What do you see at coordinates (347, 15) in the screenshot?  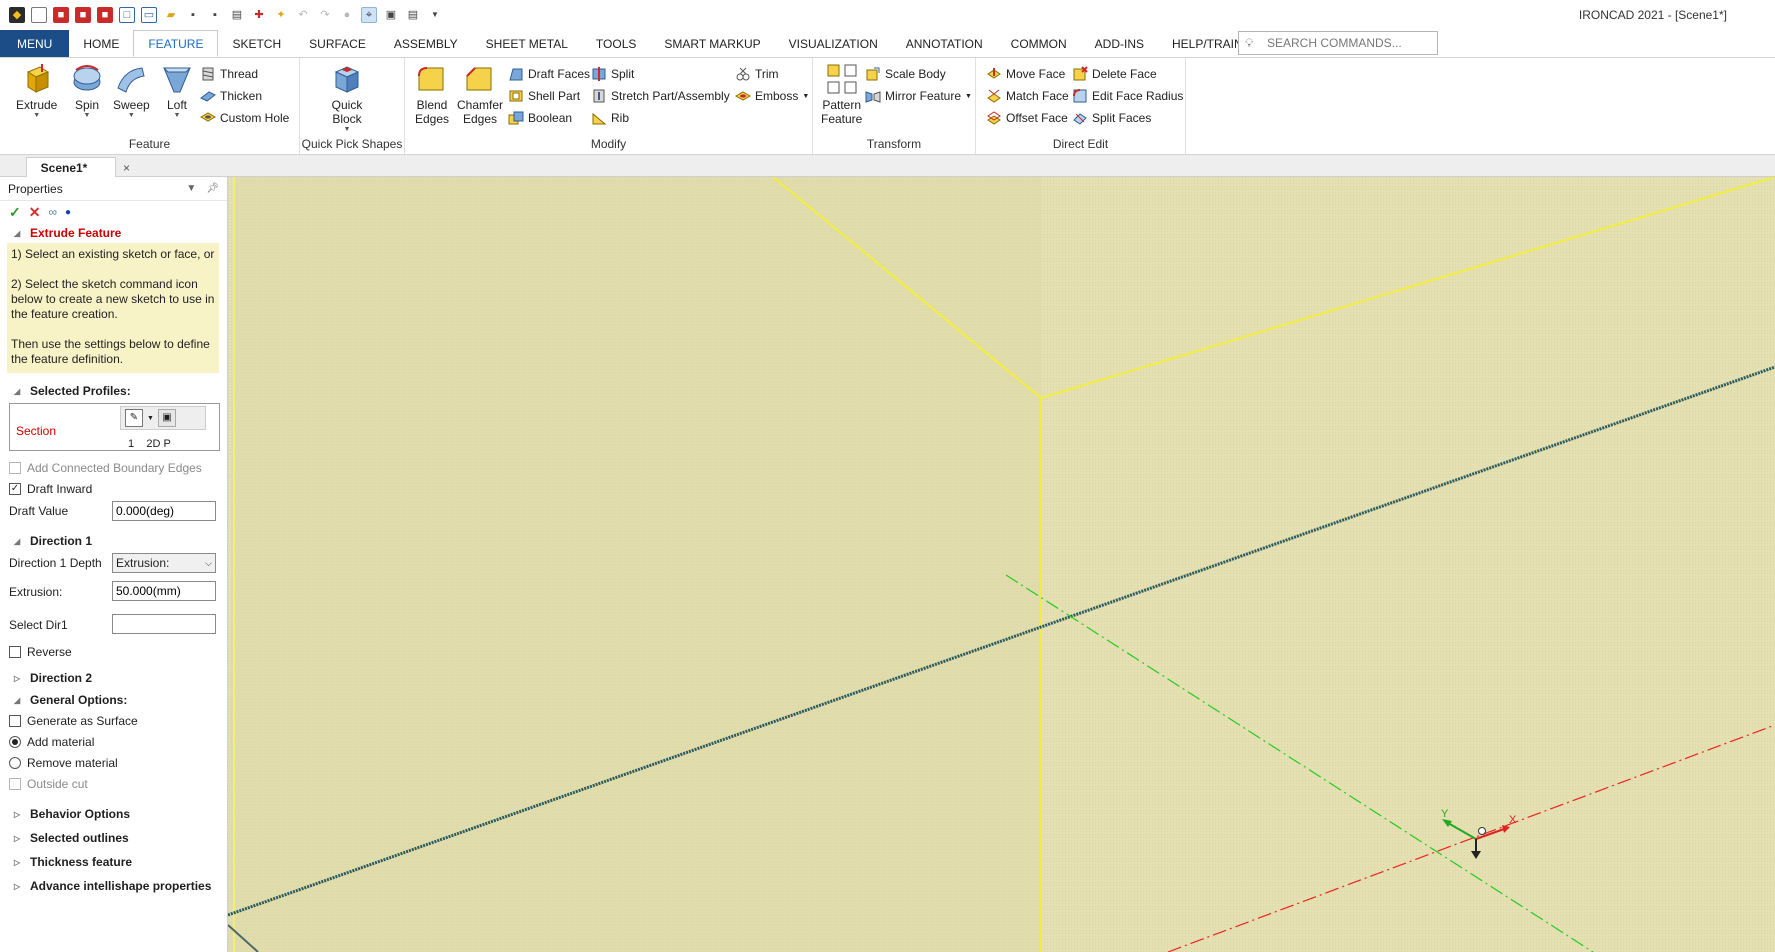 I see `stop-icon: ●` at bounding box center [347, 15].